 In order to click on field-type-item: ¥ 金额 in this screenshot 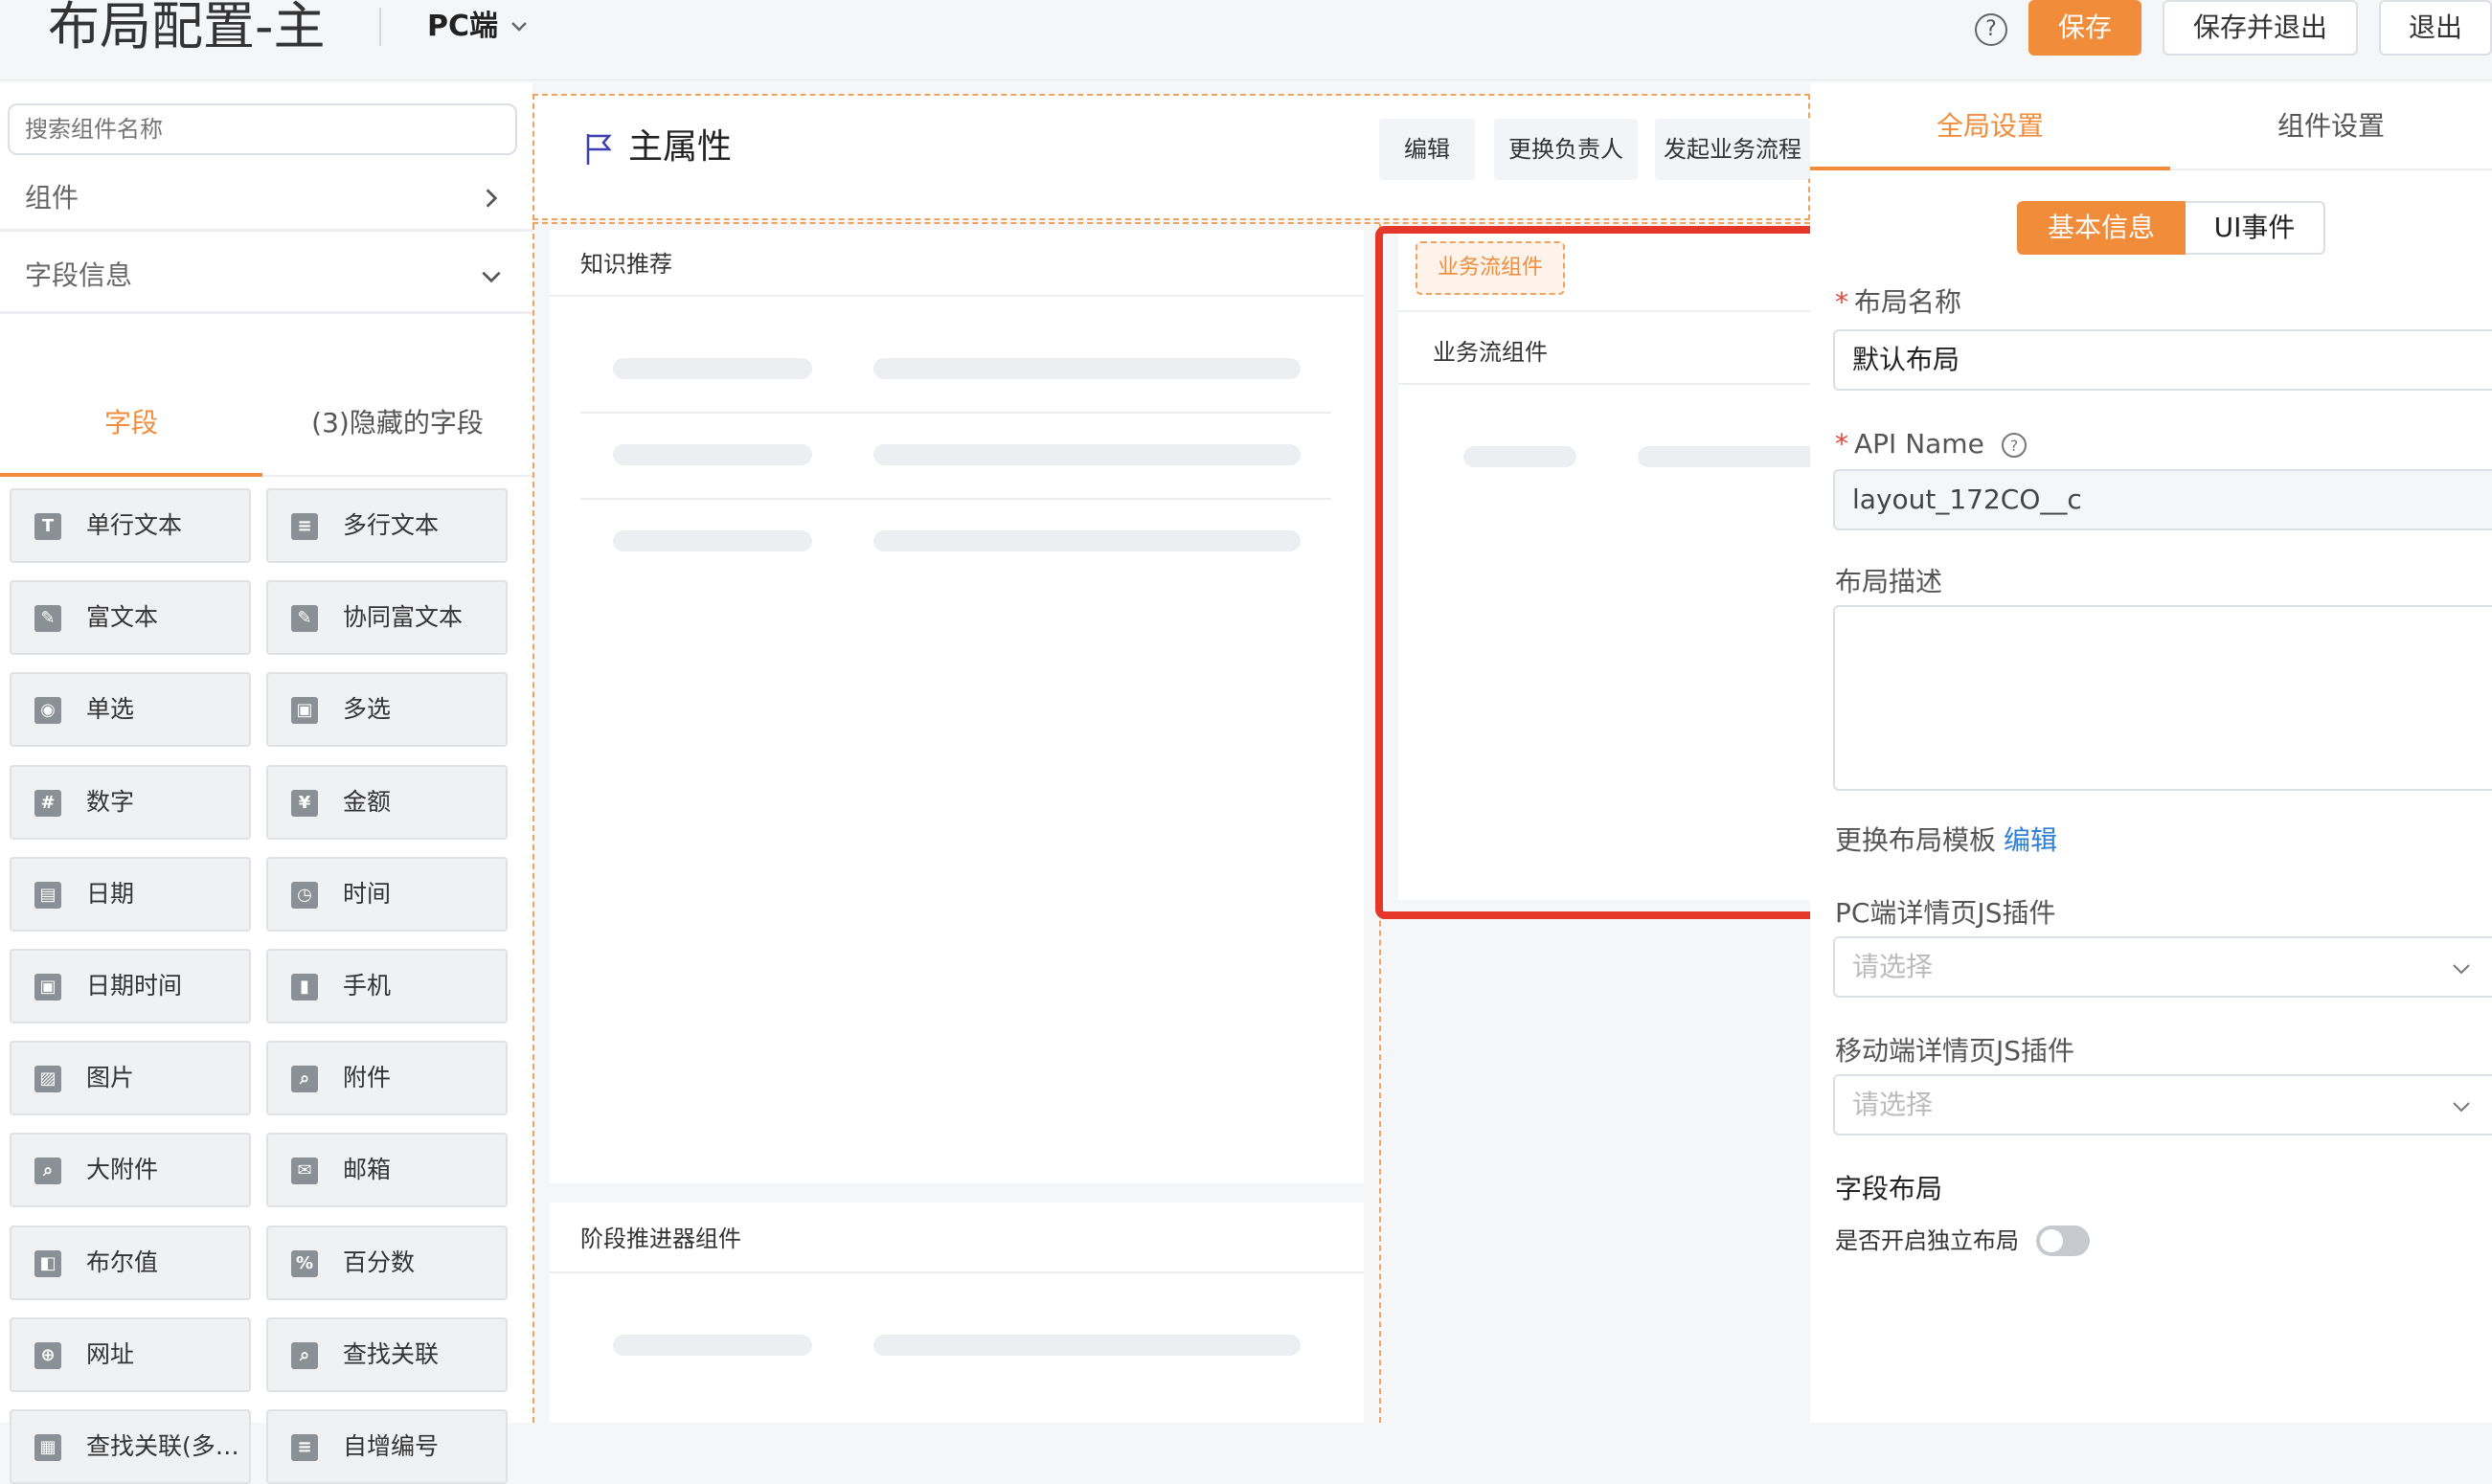, I will do `click(387, 802)`.